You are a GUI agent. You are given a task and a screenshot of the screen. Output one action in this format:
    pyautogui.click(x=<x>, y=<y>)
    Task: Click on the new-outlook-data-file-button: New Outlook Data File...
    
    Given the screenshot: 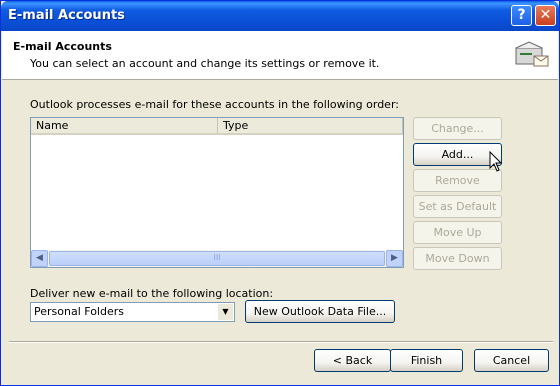 What is the action you would take?
    pyautogui.click(x=320, y=311)
    